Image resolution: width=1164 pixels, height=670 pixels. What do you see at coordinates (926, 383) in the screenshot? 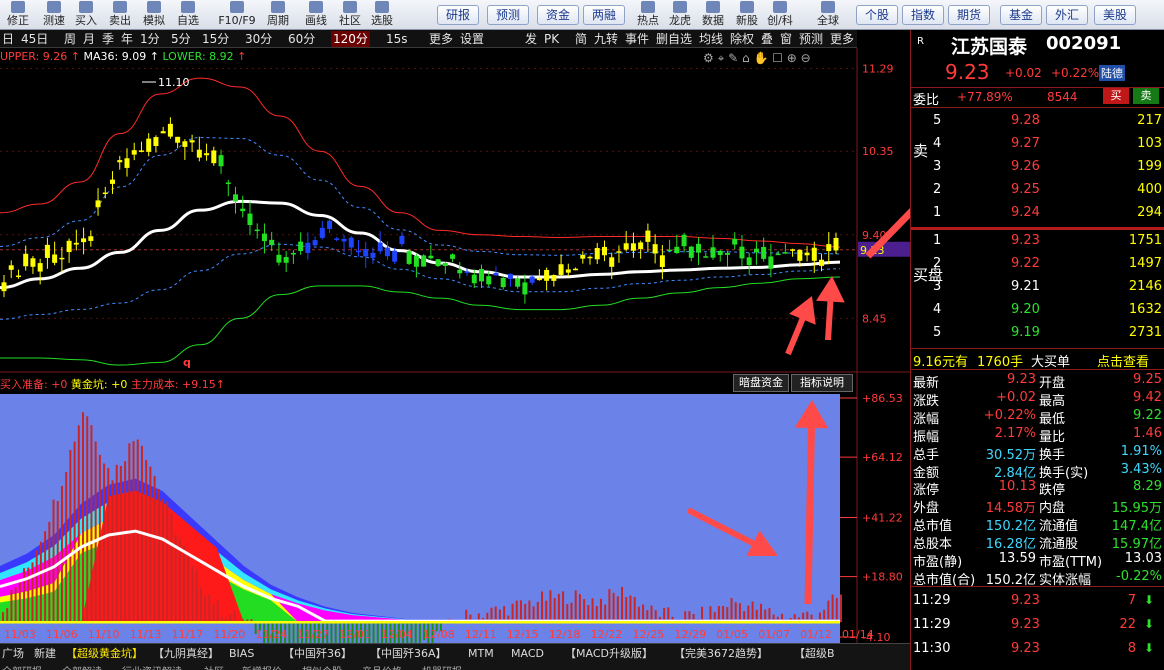
I see `stat-label-0a: 最新` at bounding box center [926, 383].